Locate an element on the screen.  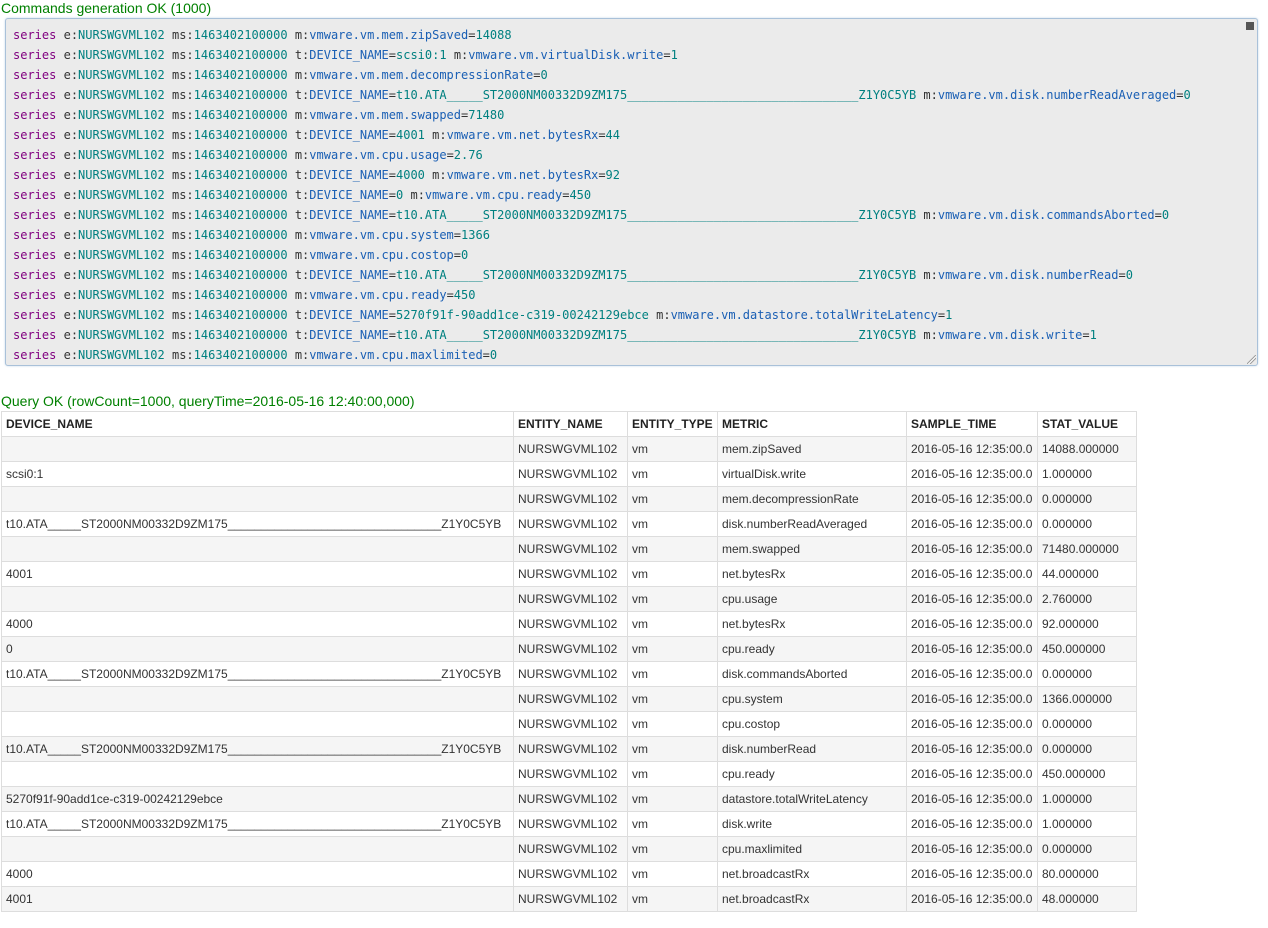
cell-stat-value: 2.760000 is located at coordinates (1087, 599).